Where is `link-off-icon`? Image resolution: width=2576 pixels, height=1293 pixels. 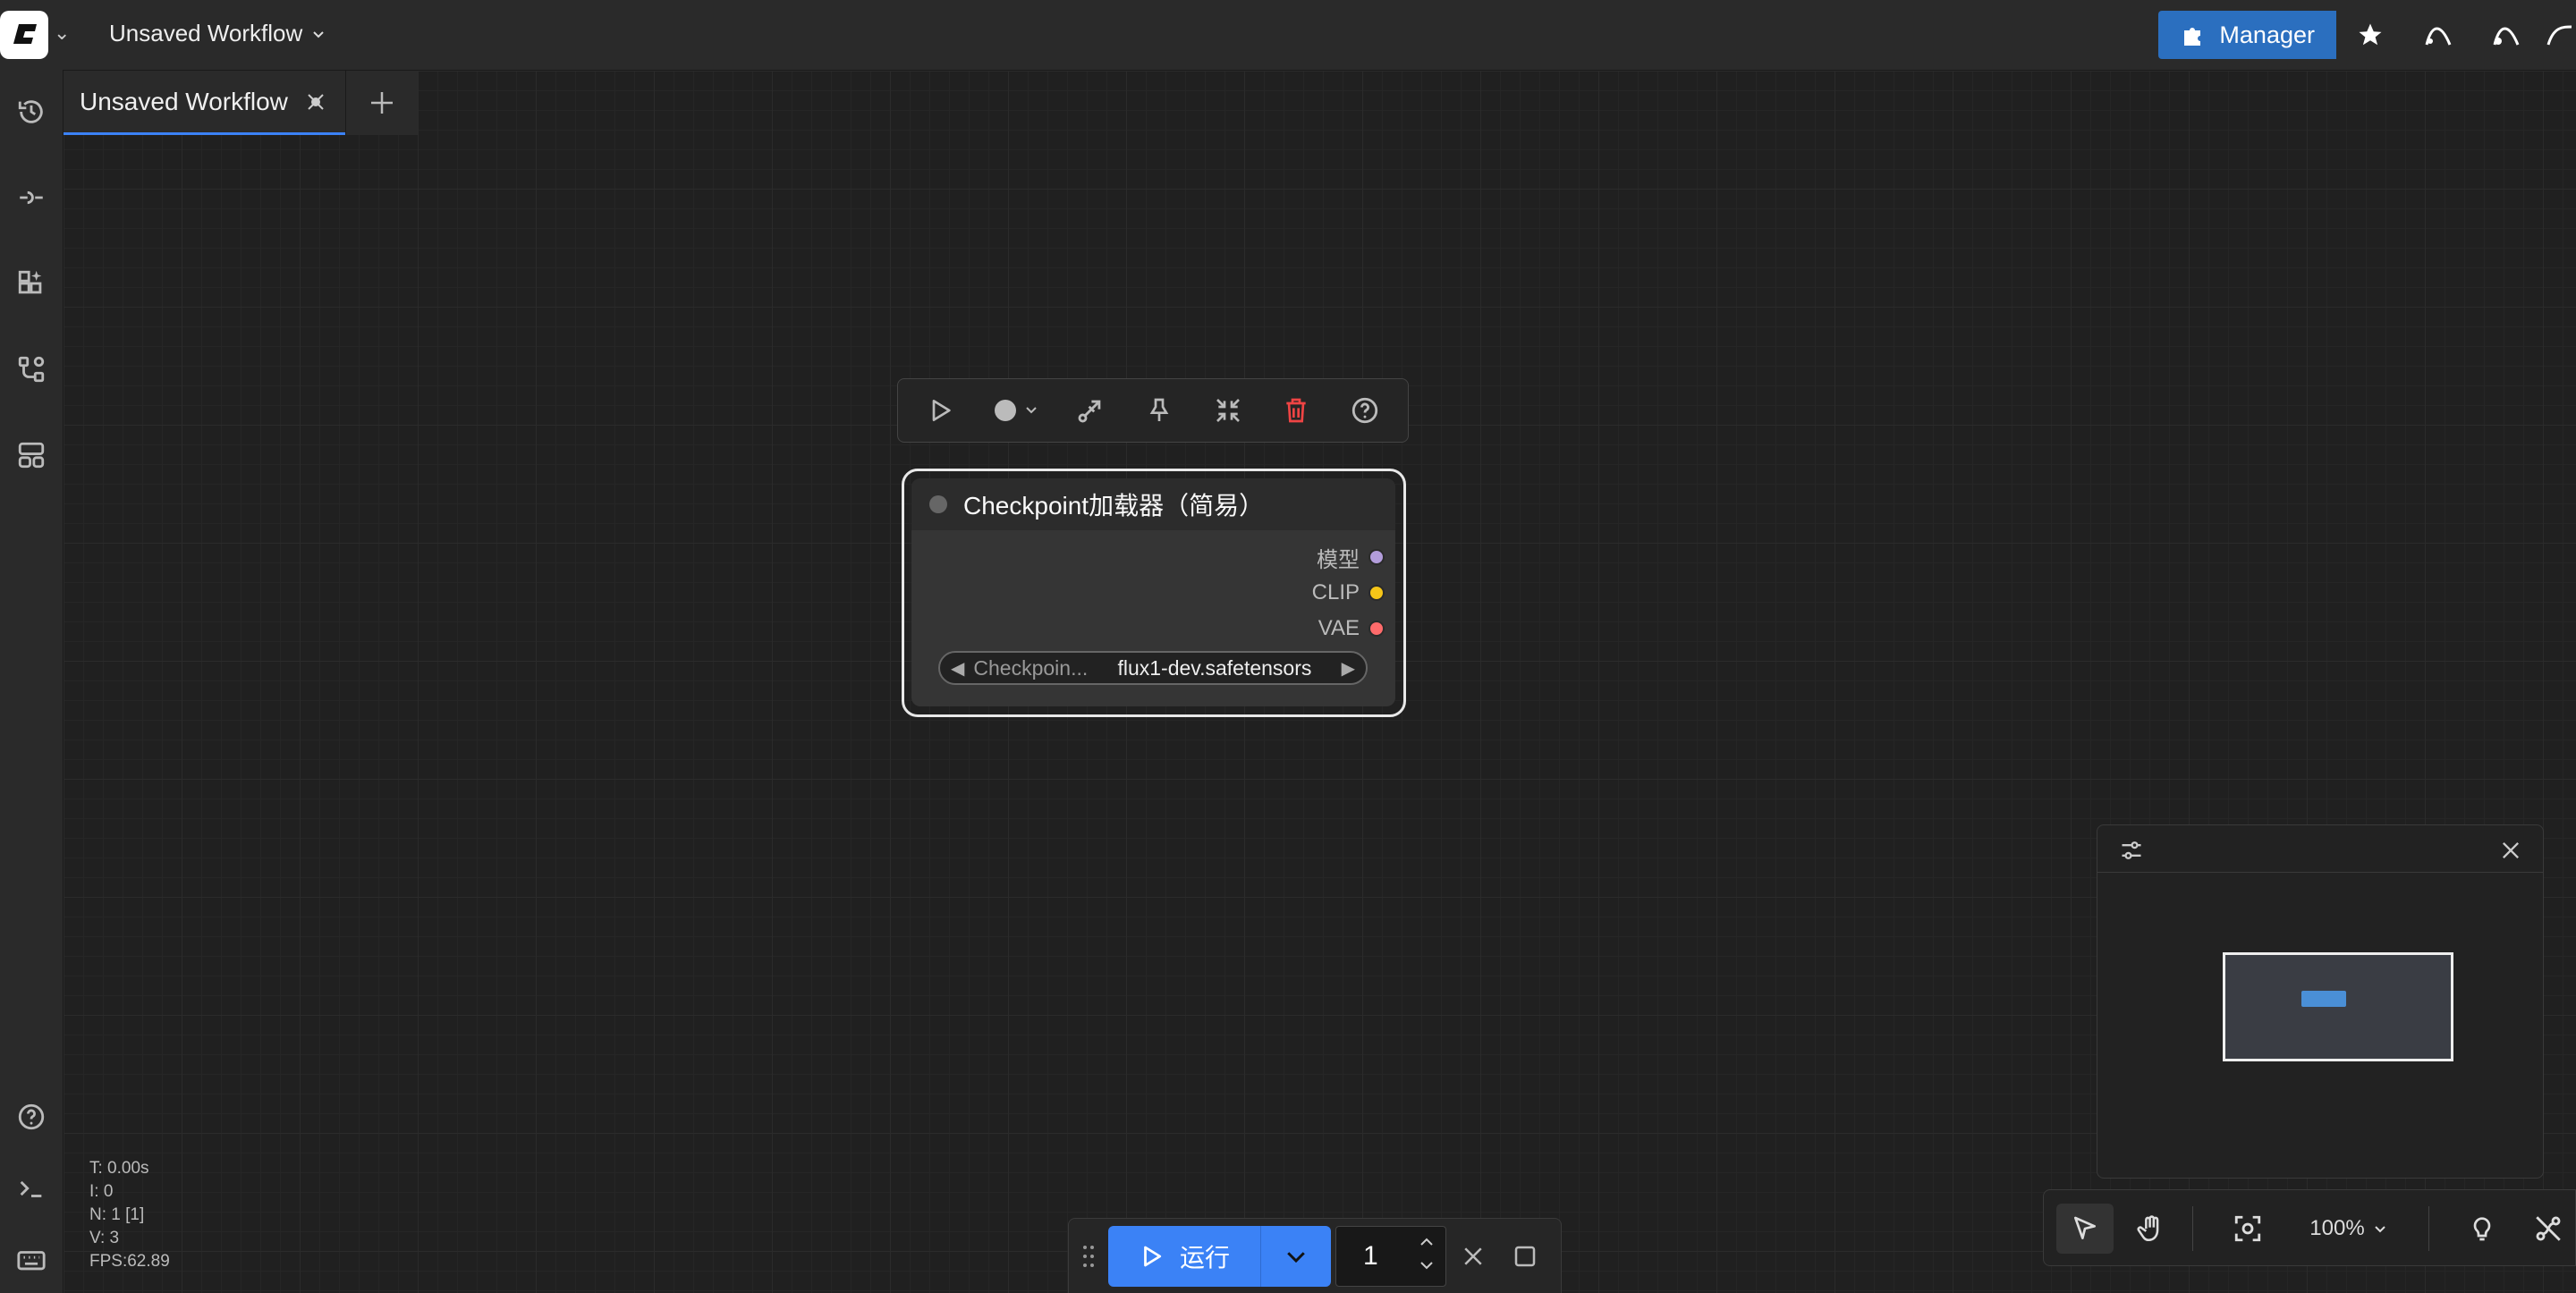
link-off-icon is located at coordinates (2548, 1229).